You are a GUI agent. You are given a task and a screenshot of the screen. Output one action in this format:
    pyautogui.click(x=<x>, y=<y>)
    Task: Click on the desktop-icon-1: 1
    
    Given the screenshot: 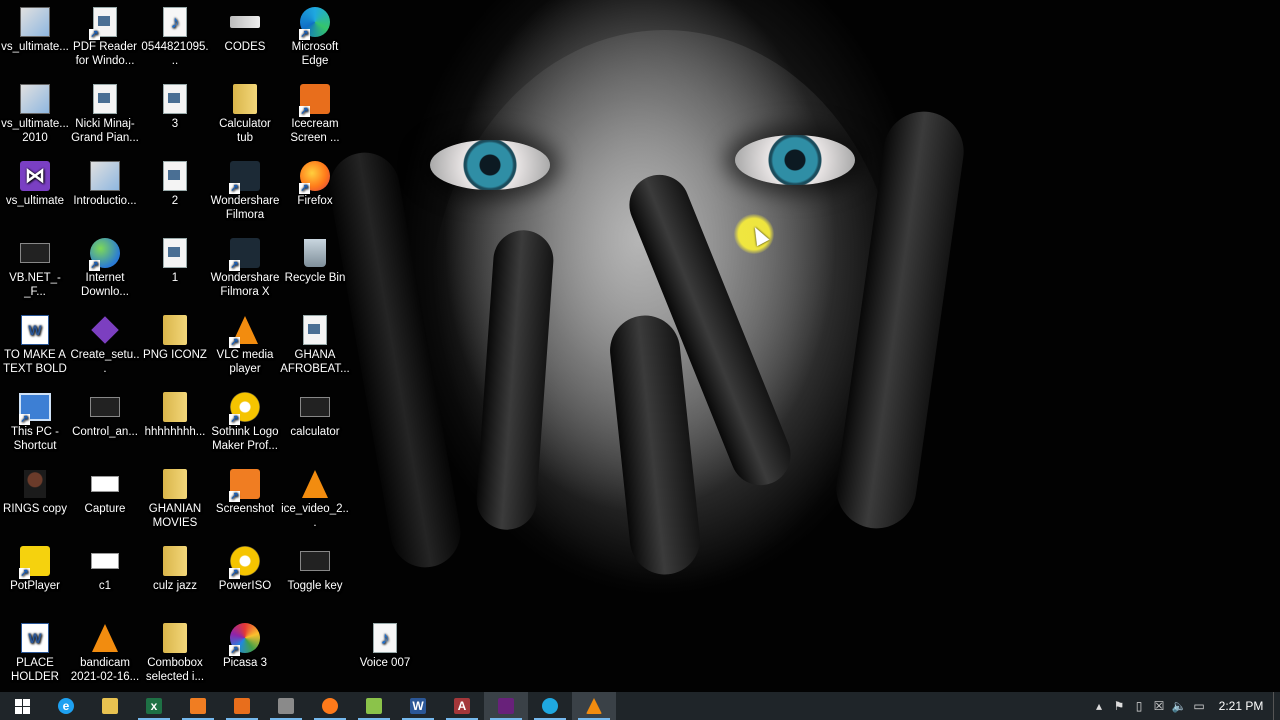 What is the action you would take?
    pyautogui.click(x=175, y=261)
    